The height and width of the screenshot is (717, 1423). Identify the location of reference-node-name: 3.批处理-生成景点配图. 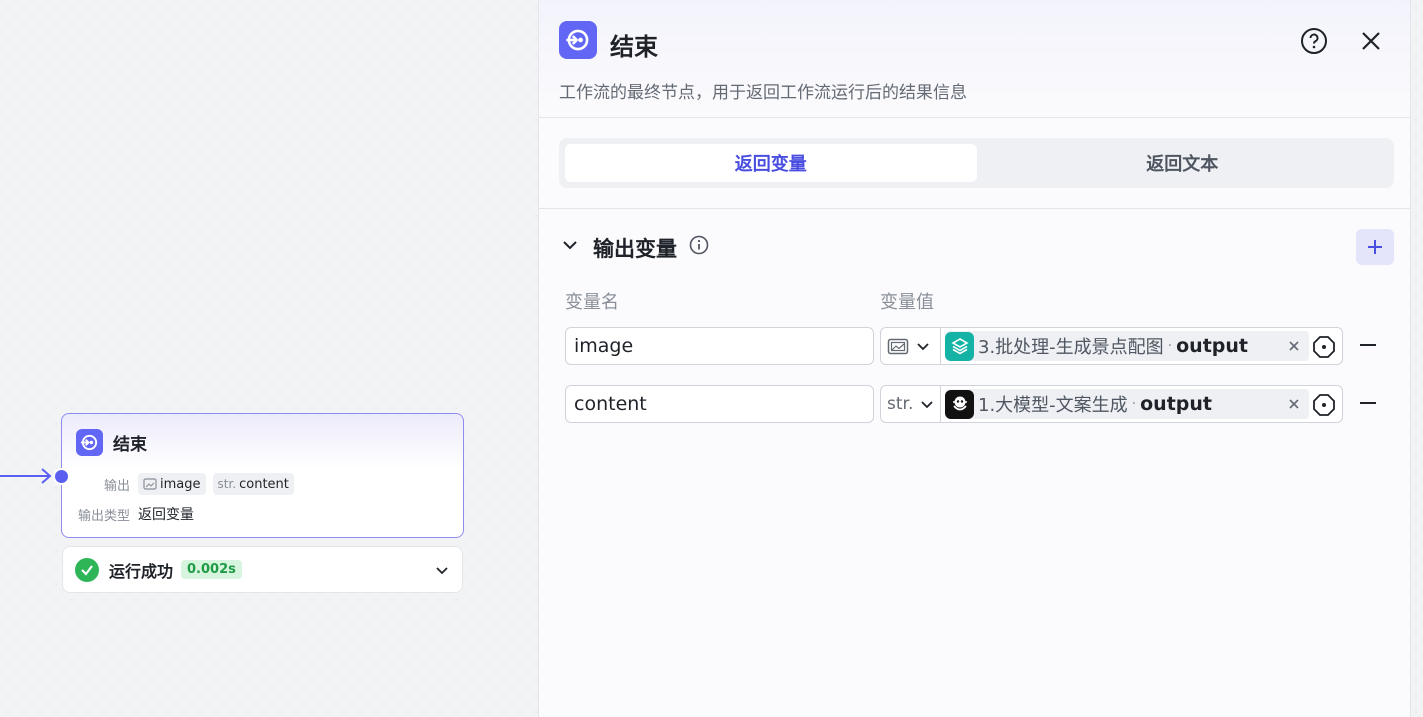
(1071, 347).